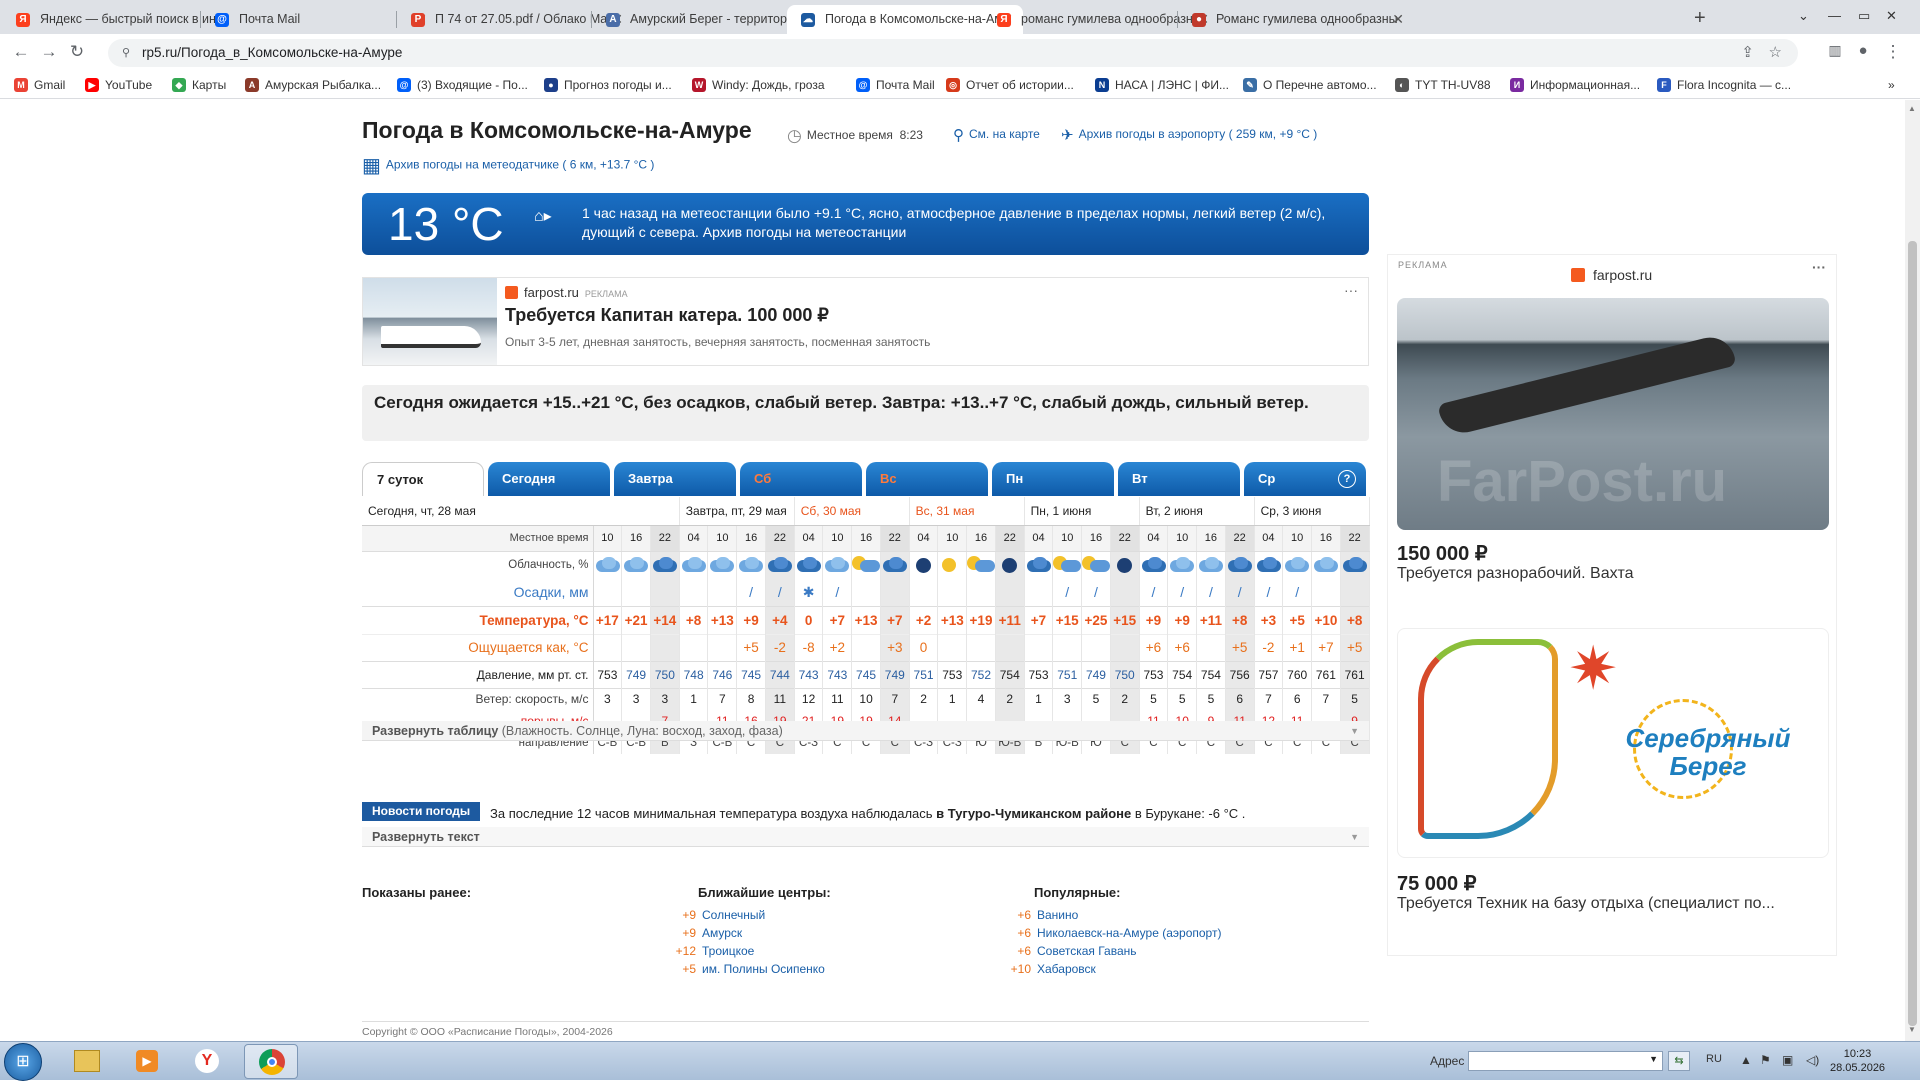  Describe the element at coordinates (895, 85) in the screenshot. I see `bookmark-item: @ Почта Mail` at that location.